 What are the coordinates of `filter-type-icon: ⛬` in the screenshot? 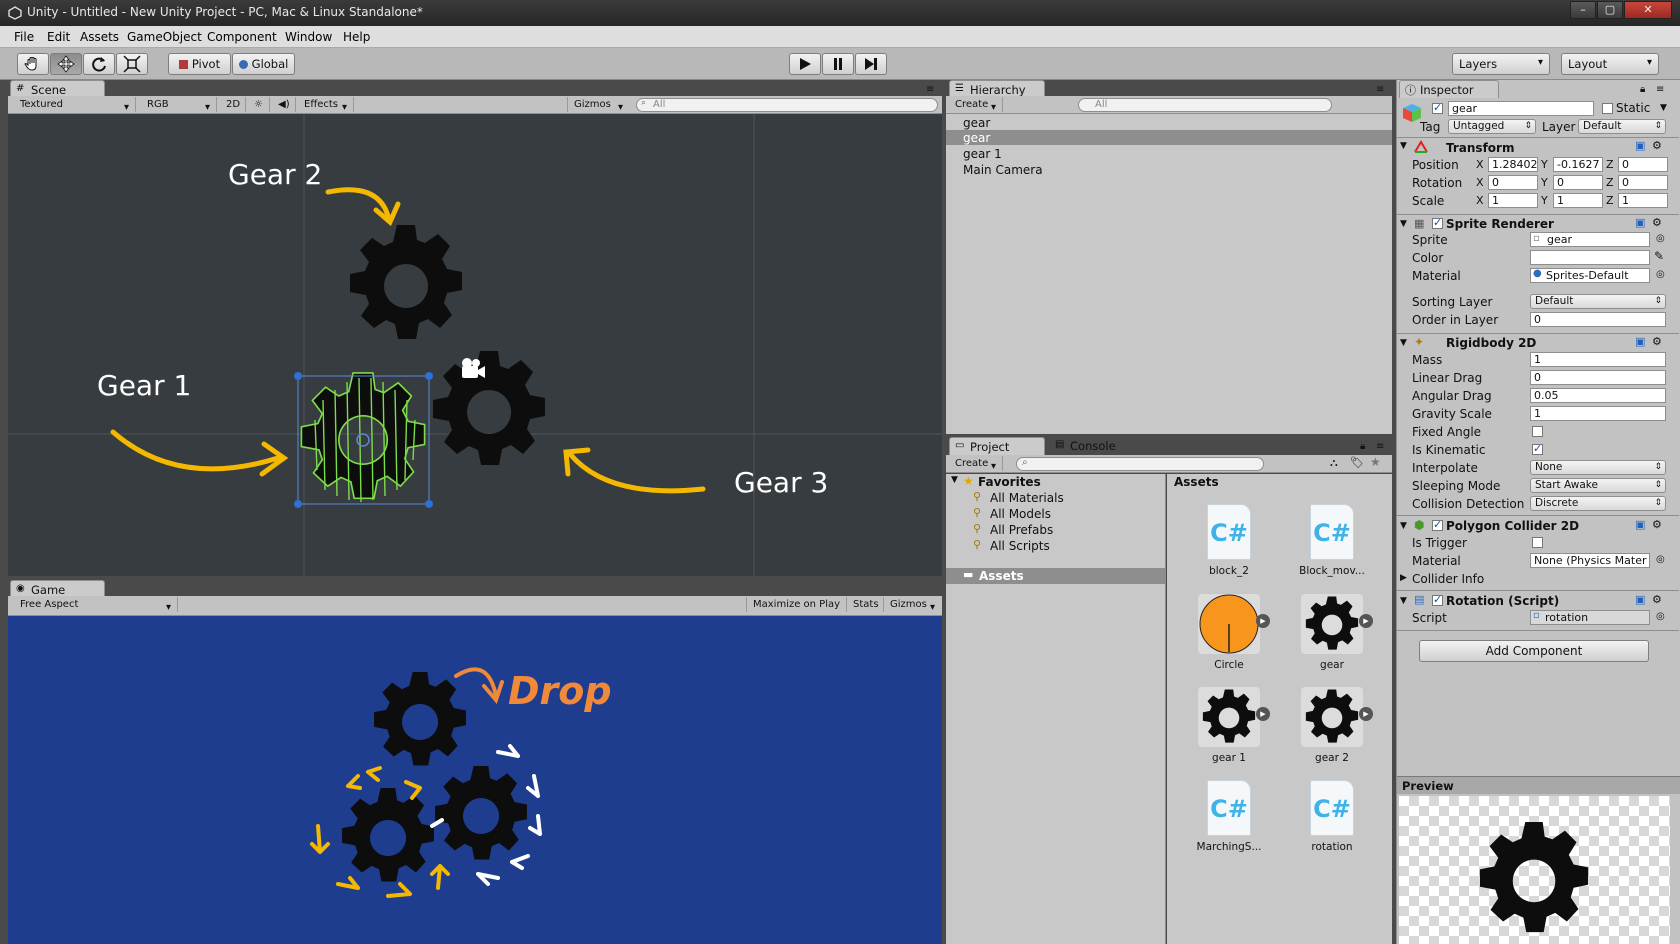 It's located at (1334, 463).